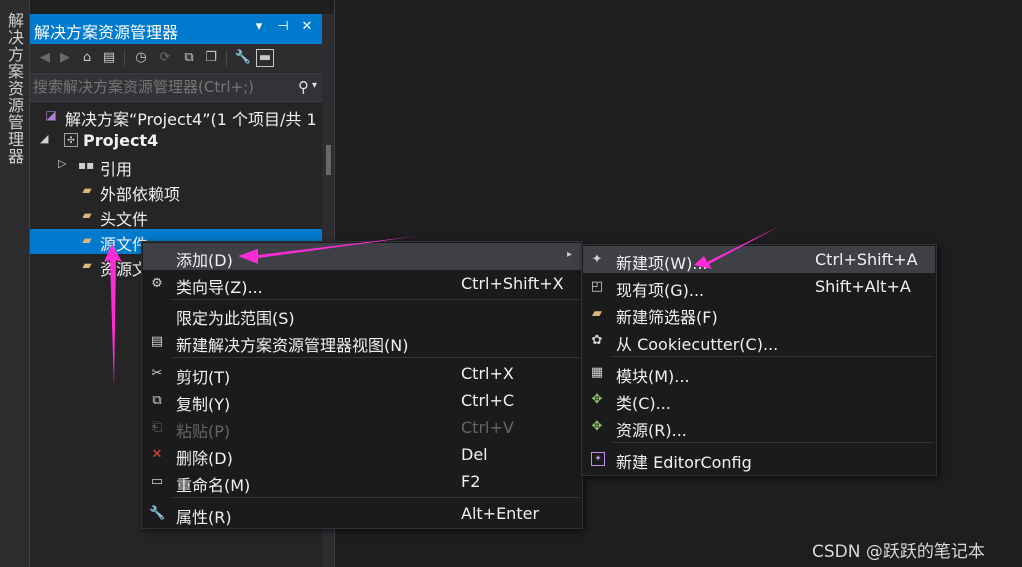 The image size is (1022, 567). Describe the element at coordinates (157, 283) in the screenshot. I see `class-wizard-icon: ⚙` at that location.